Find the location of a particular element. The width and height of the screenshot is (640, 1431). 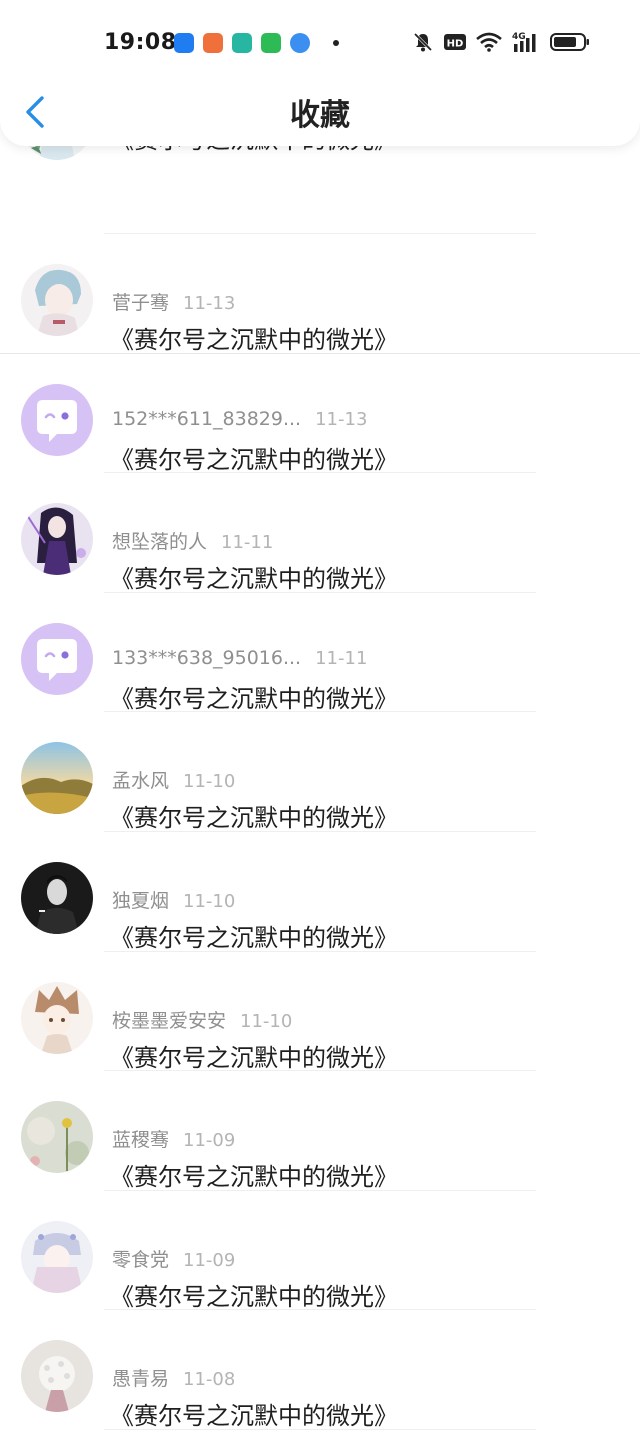

favorite-meta: 152***611_83829... 11-13 is located at coordinates (239, 419).